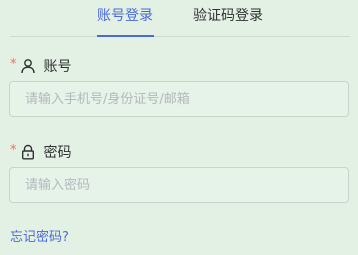 This screenshot has height=255, width=358. I want to click on account-label-text: 账号, so click(57, 67).